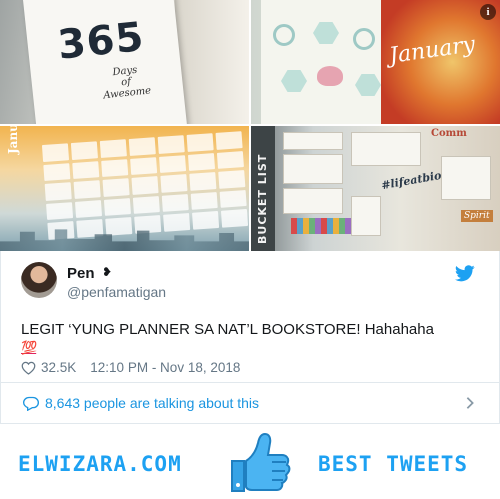 The width and height of the screenshot is (500, 499). I want to click on chevron-right-icon, so click(470, 403).